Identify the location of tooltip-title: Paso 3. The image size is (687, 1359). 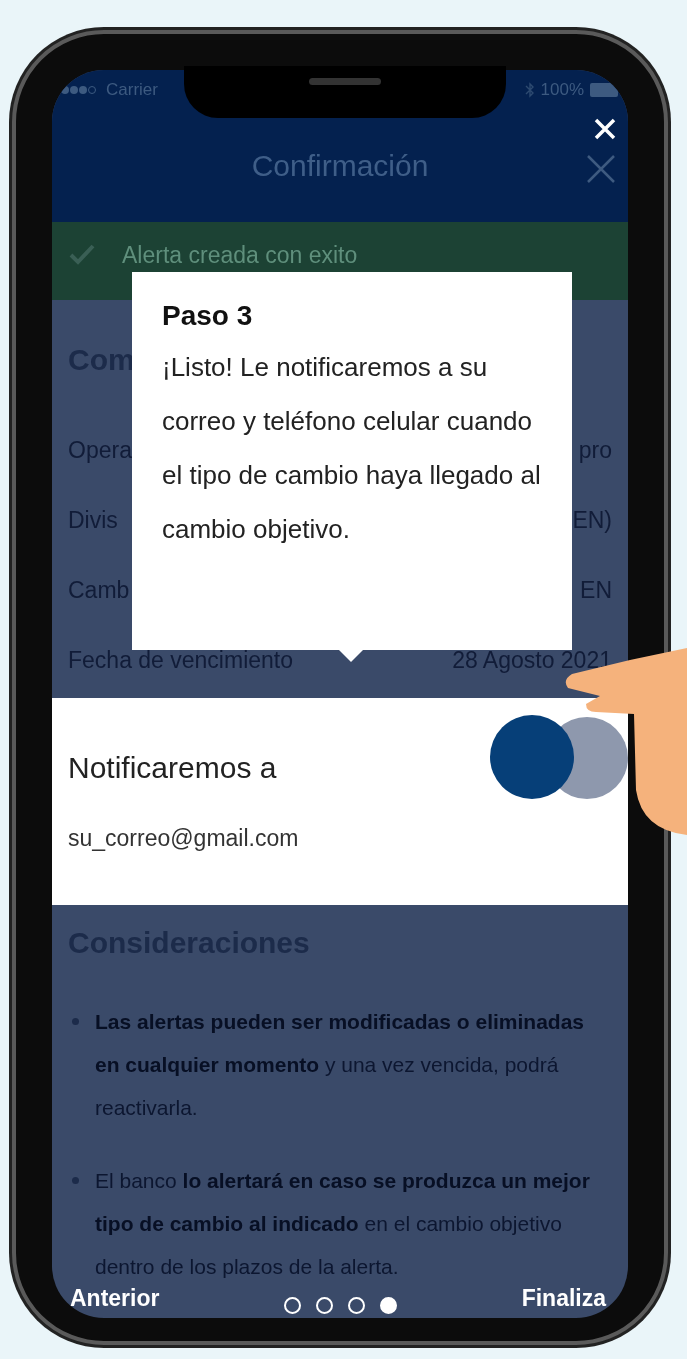
(208, 316).